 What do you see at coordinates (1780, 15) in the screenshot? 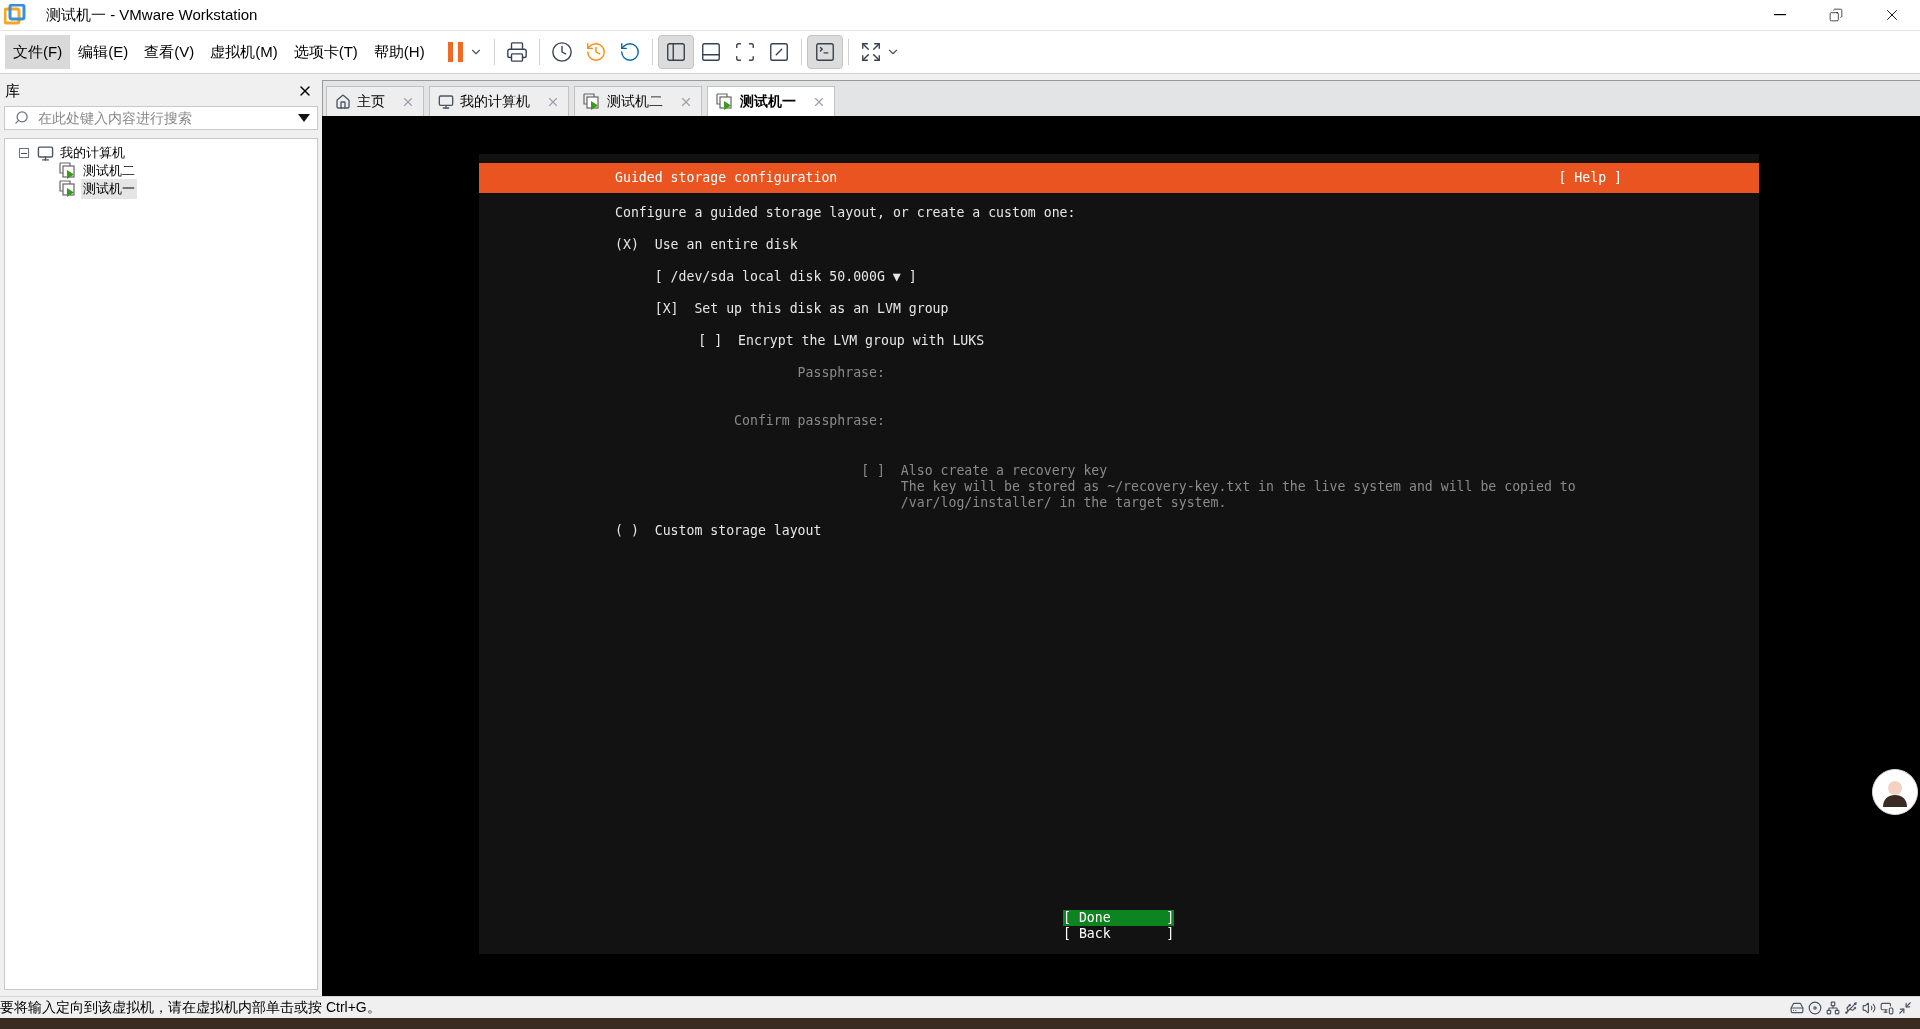
I see `minimize-icon` at bounding box center [1780, 15].